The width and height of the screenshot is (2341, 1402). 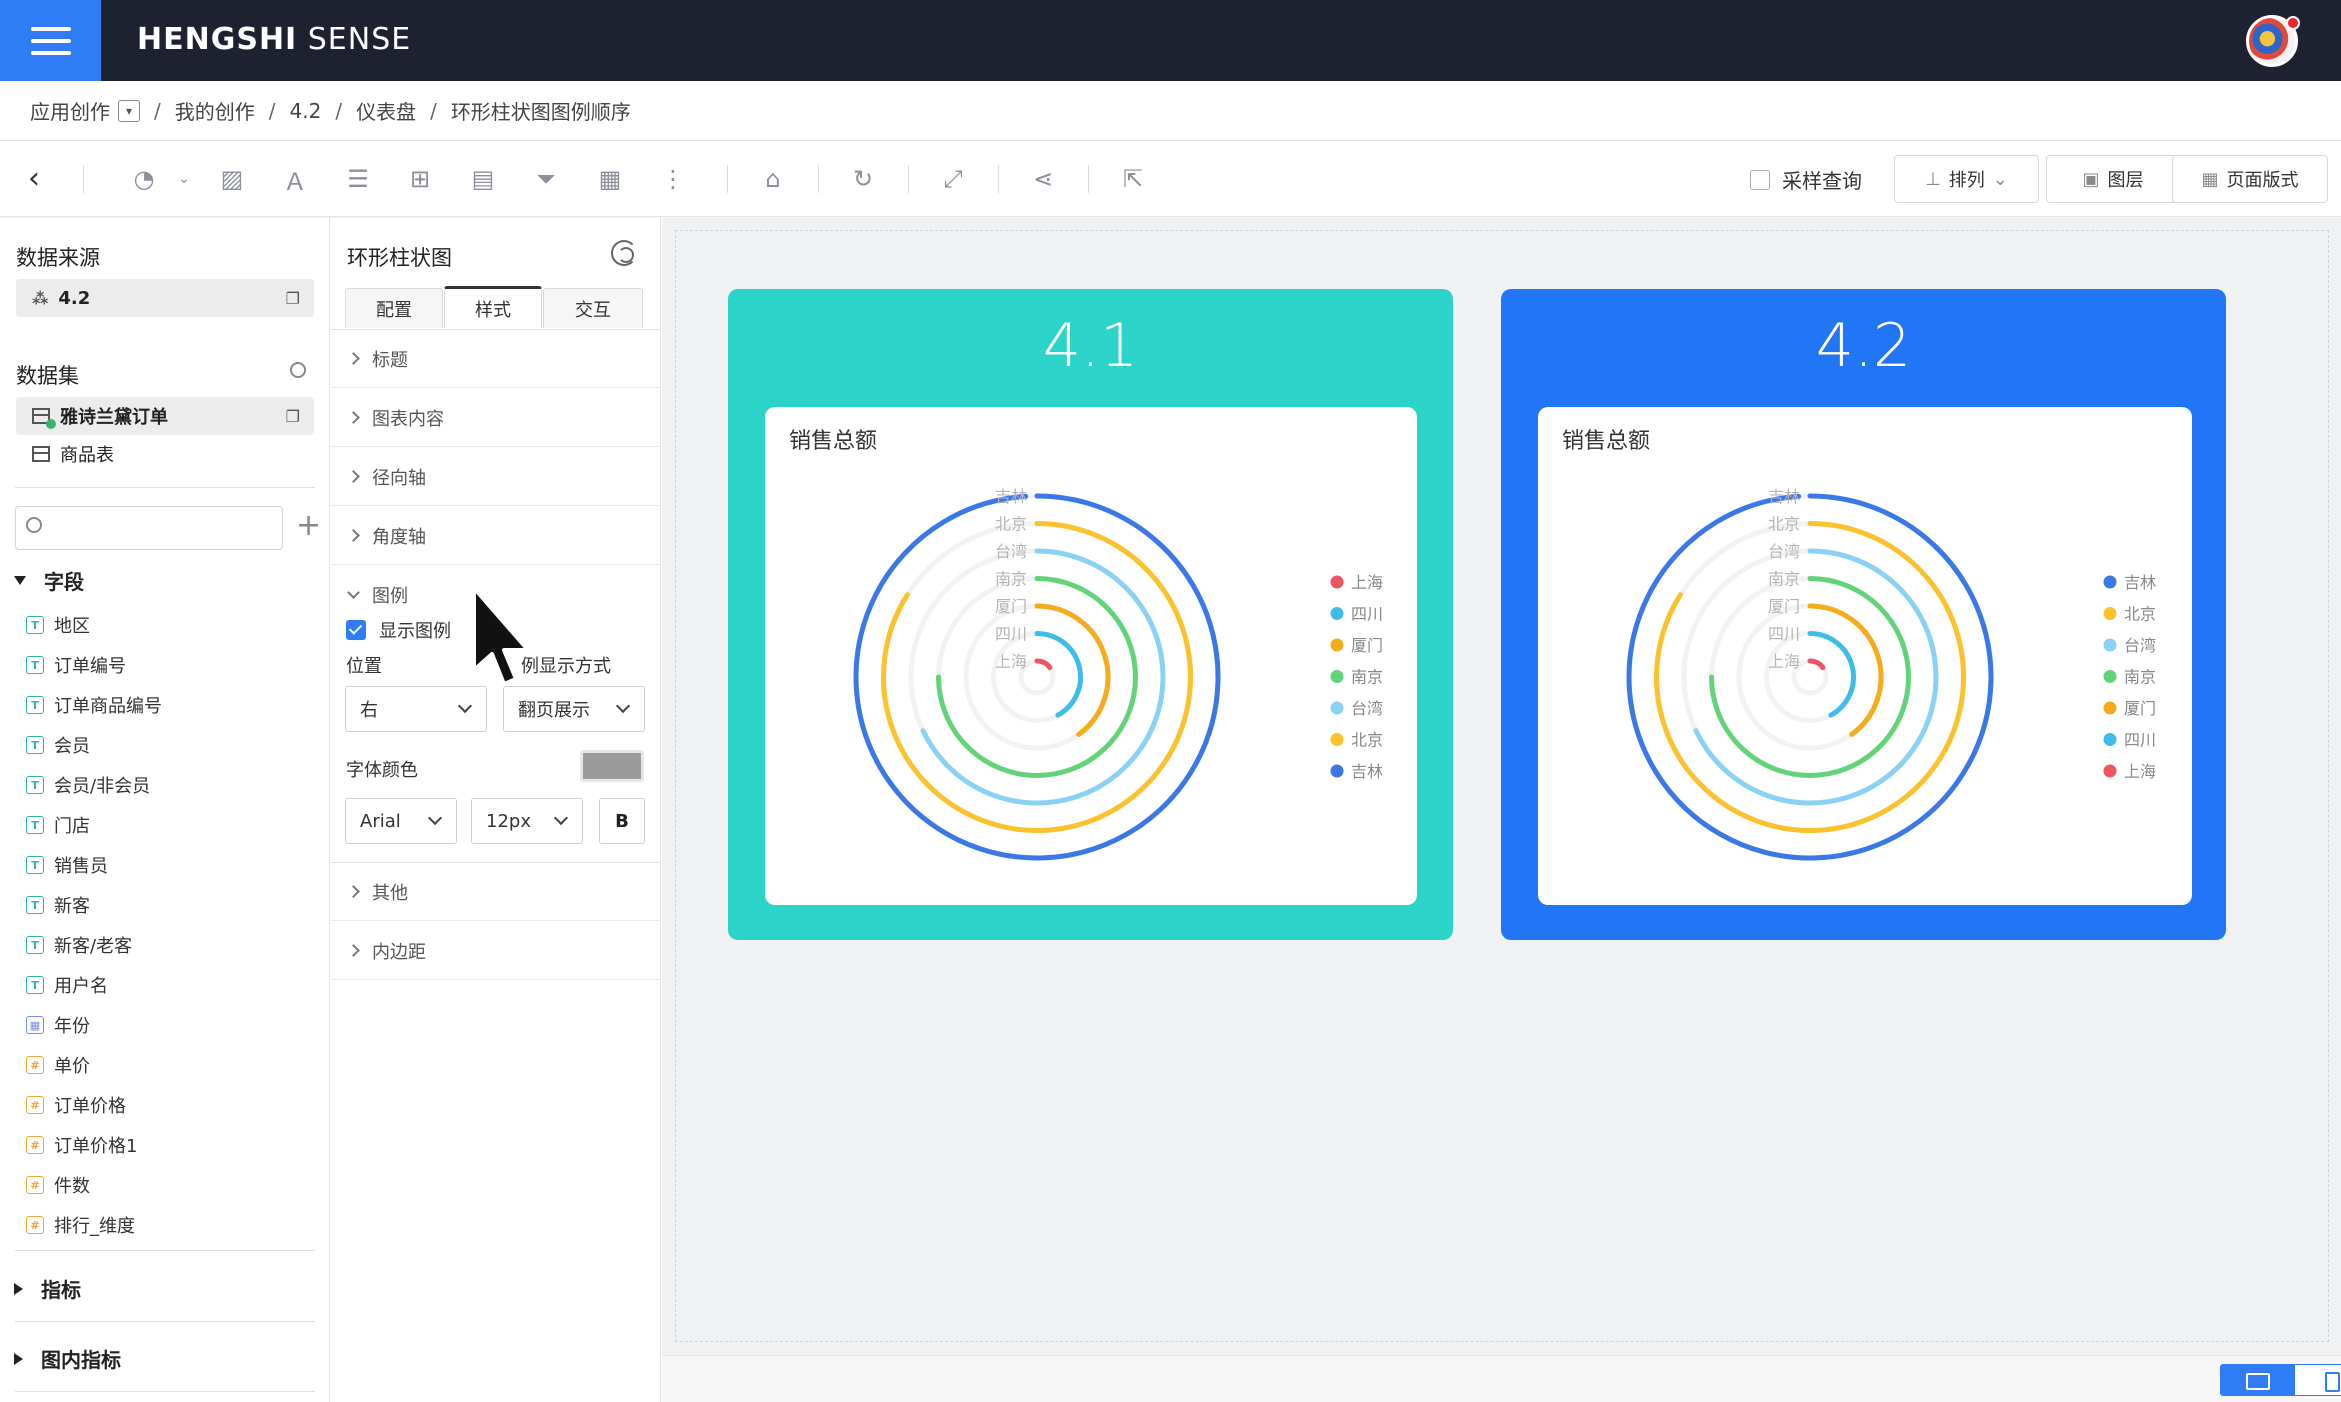 I want to click on more-icon: ⋮, so click(x=673, y=179).